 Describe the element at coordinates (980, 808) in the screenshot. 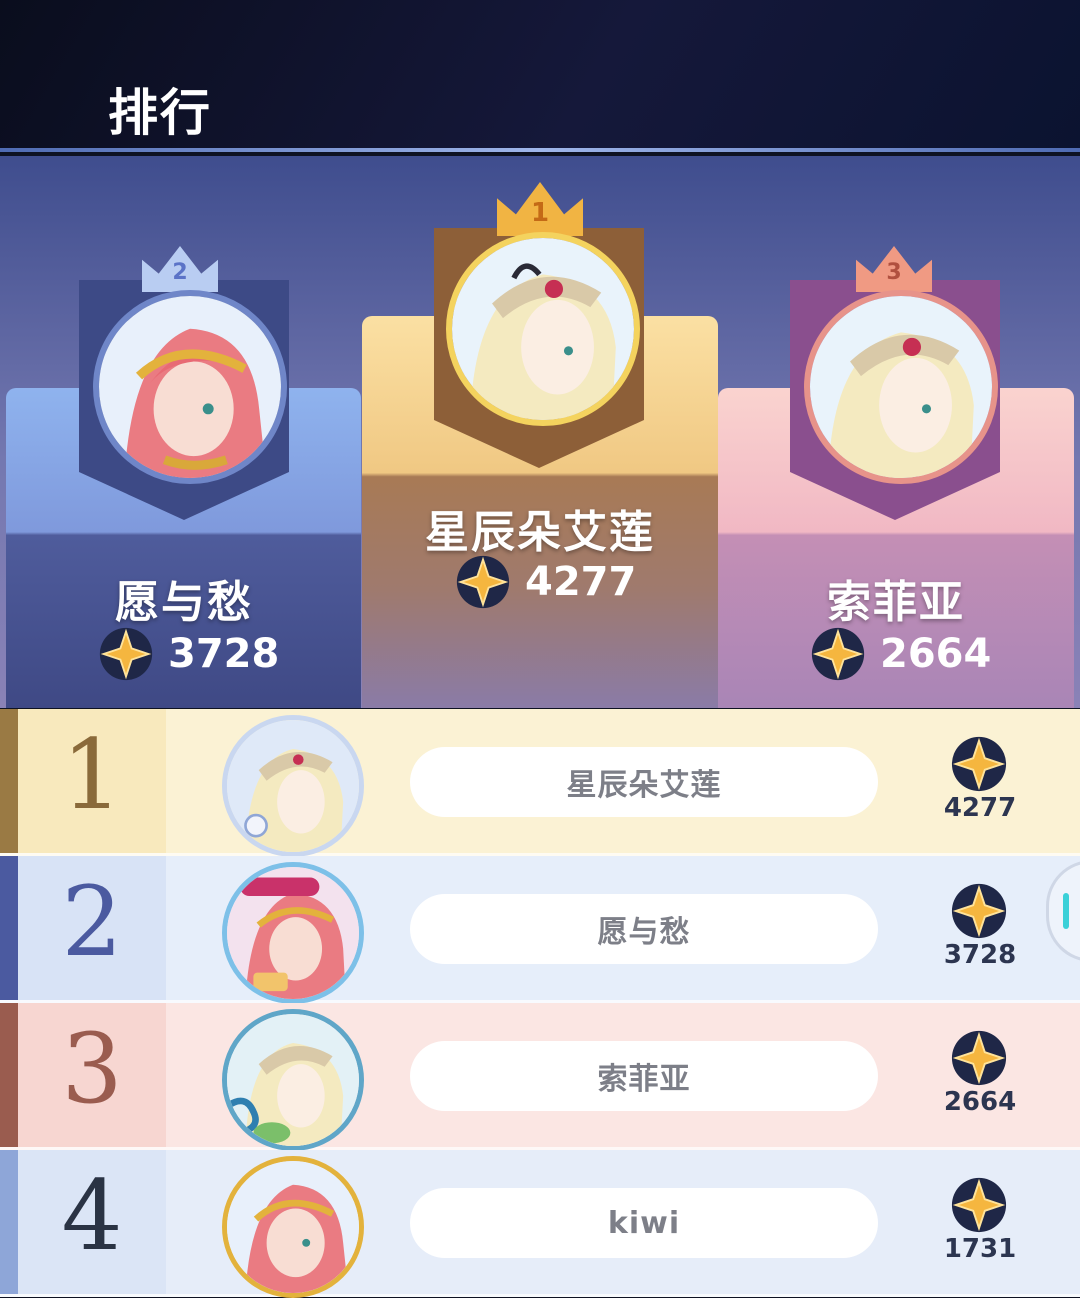

I see `player-score: 4277` at that location.